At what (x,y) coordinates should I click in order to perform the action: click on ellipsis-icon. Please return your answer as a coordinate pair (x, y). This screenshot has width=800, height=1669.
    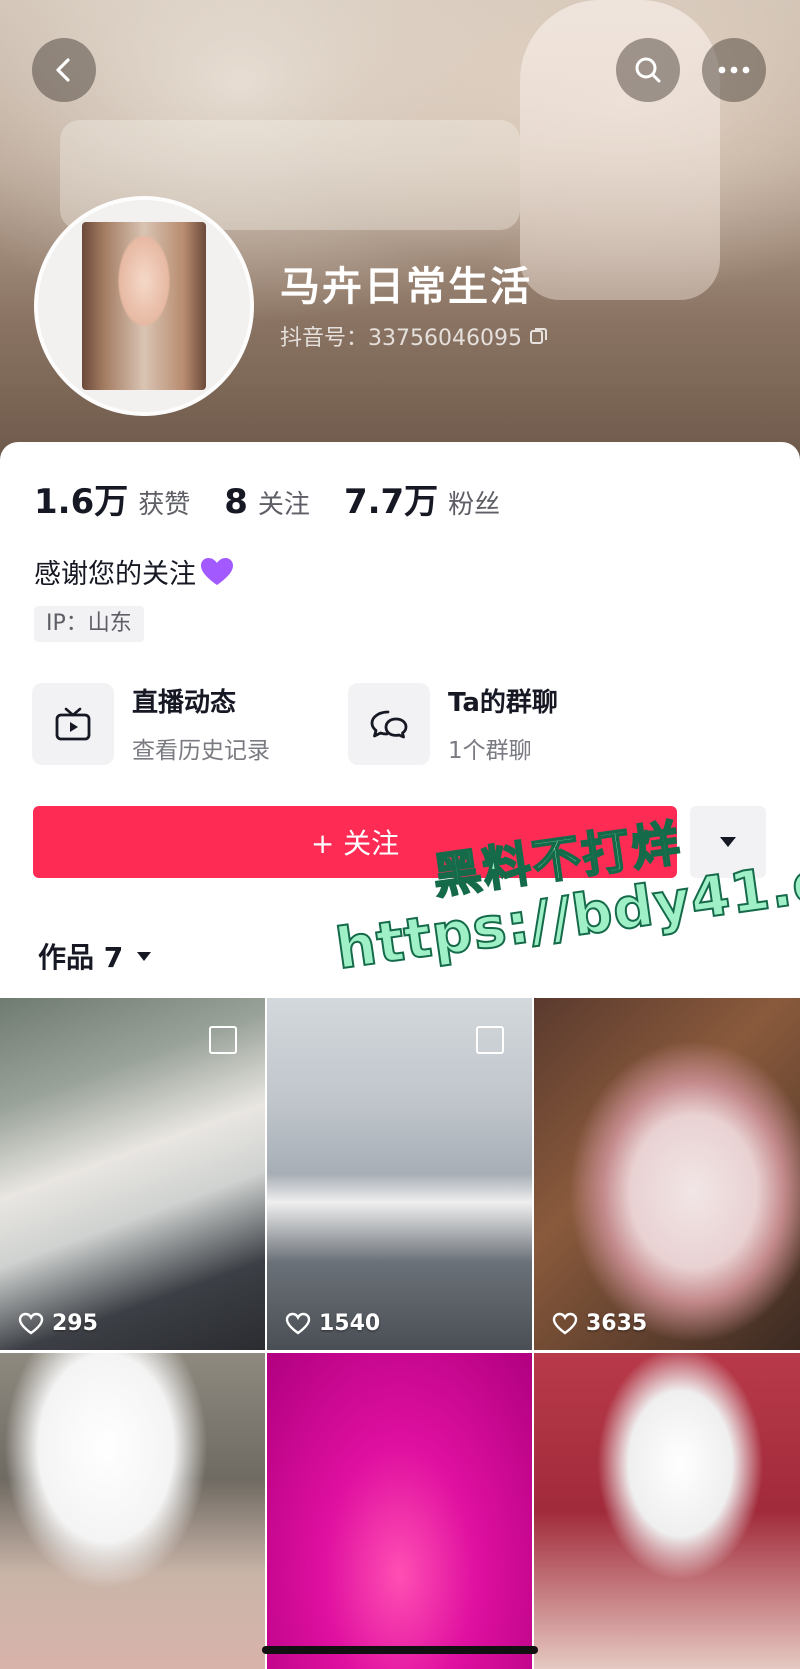
    Looking at the image, I should click on (734, 70).